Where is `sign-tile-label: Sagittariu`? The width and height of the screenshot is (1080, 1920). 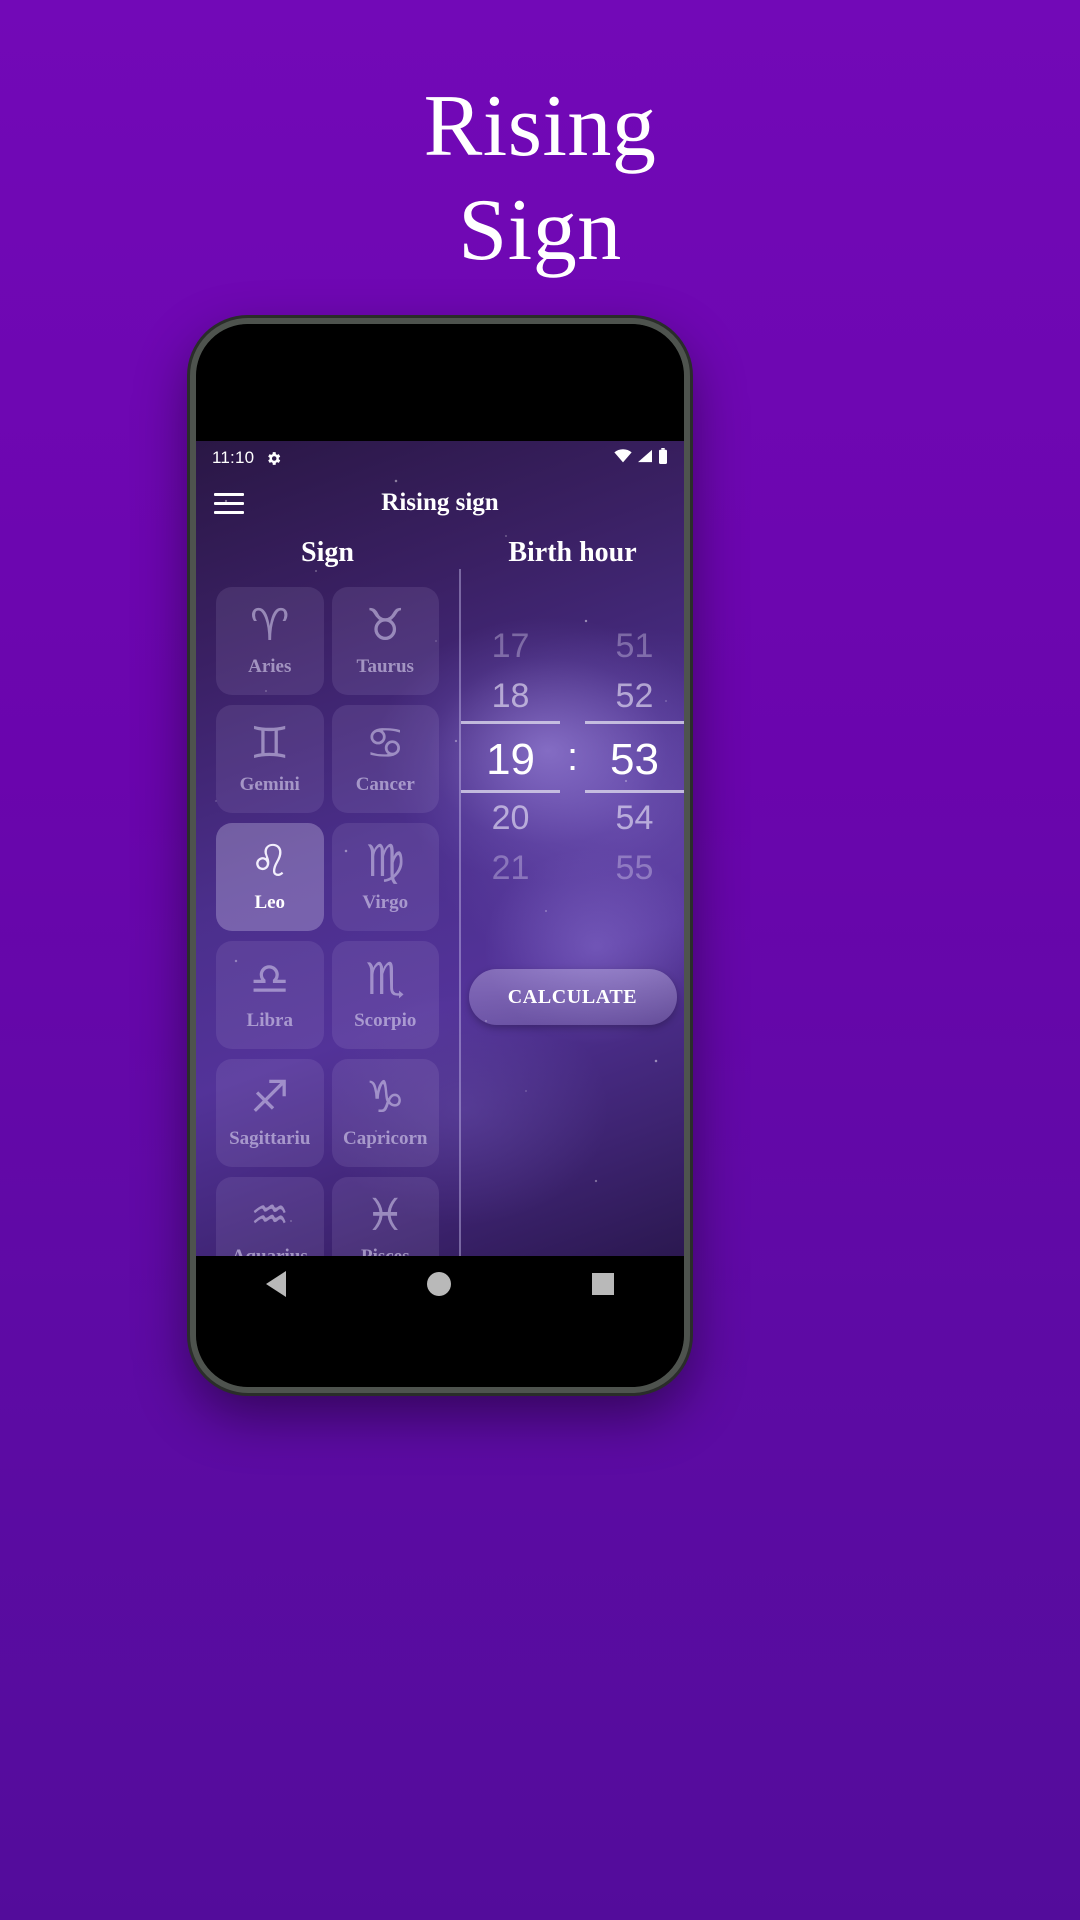 sign-tile-label: Sagittariu is located at coordinates (270, 1138).